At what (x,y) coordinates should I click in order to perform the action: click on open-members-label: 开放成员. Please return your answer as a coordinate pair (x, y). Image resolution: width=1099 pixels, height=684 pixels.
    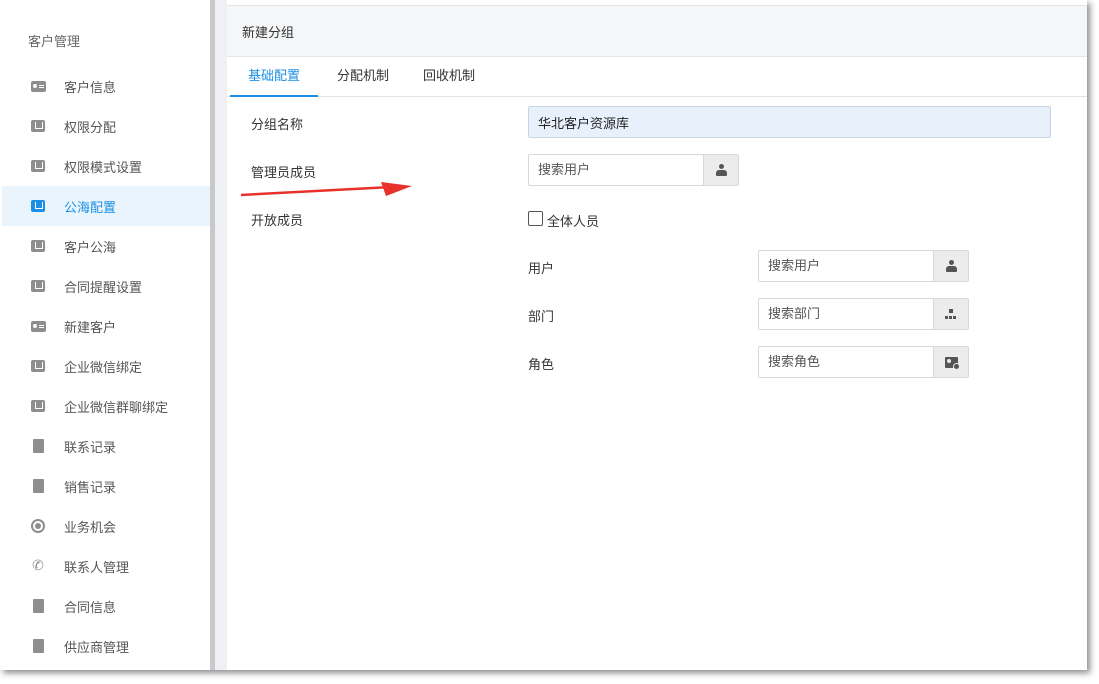
    Looking at the image, I should click on (277, 221).